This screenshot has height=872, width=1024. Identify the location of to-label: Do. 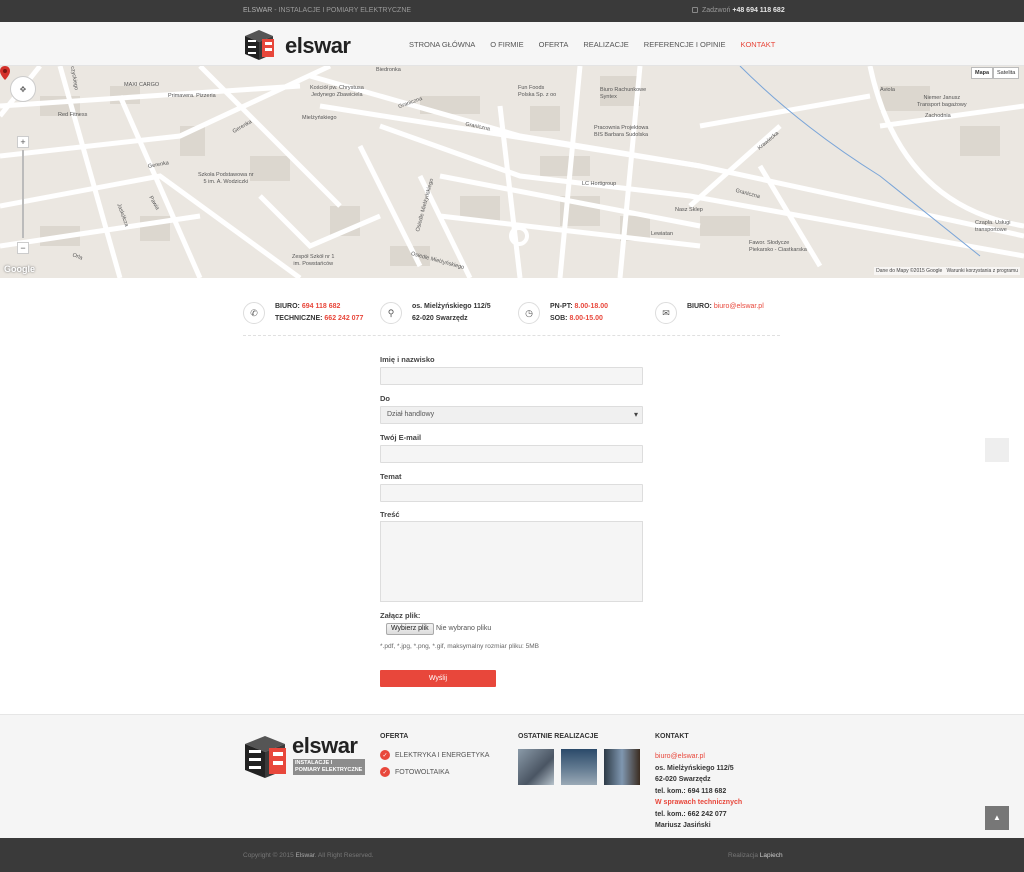
(385, 398).